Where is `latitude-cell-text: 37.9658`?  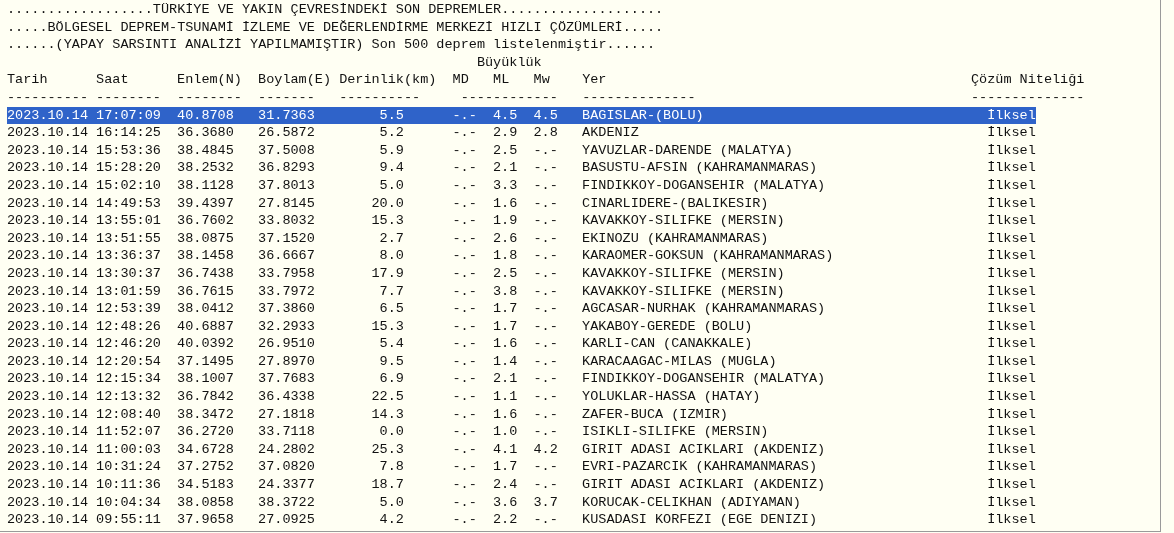 latitude-cell-text: 37.9658 is located at coordinates (206, 520).